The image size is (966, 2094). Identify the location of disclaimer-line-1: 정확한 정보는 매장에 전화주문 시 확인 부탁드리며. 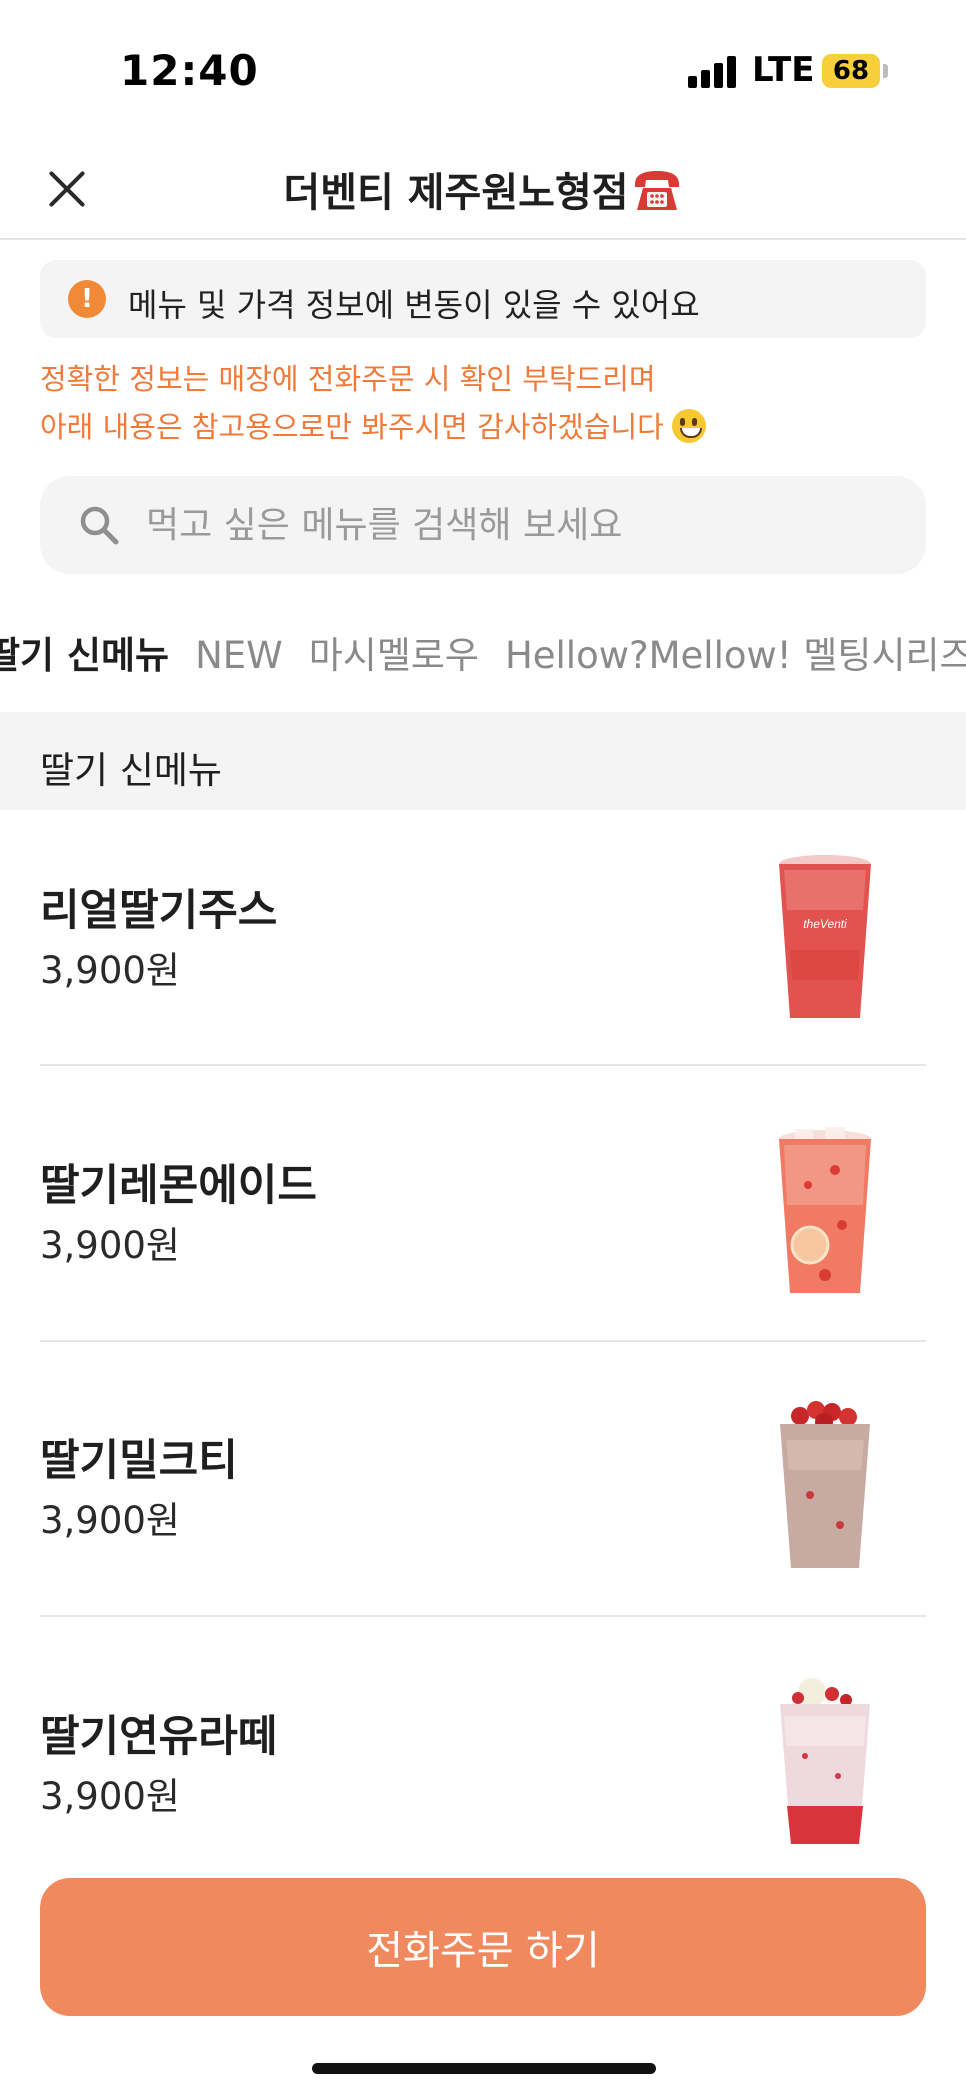
(348, 379).